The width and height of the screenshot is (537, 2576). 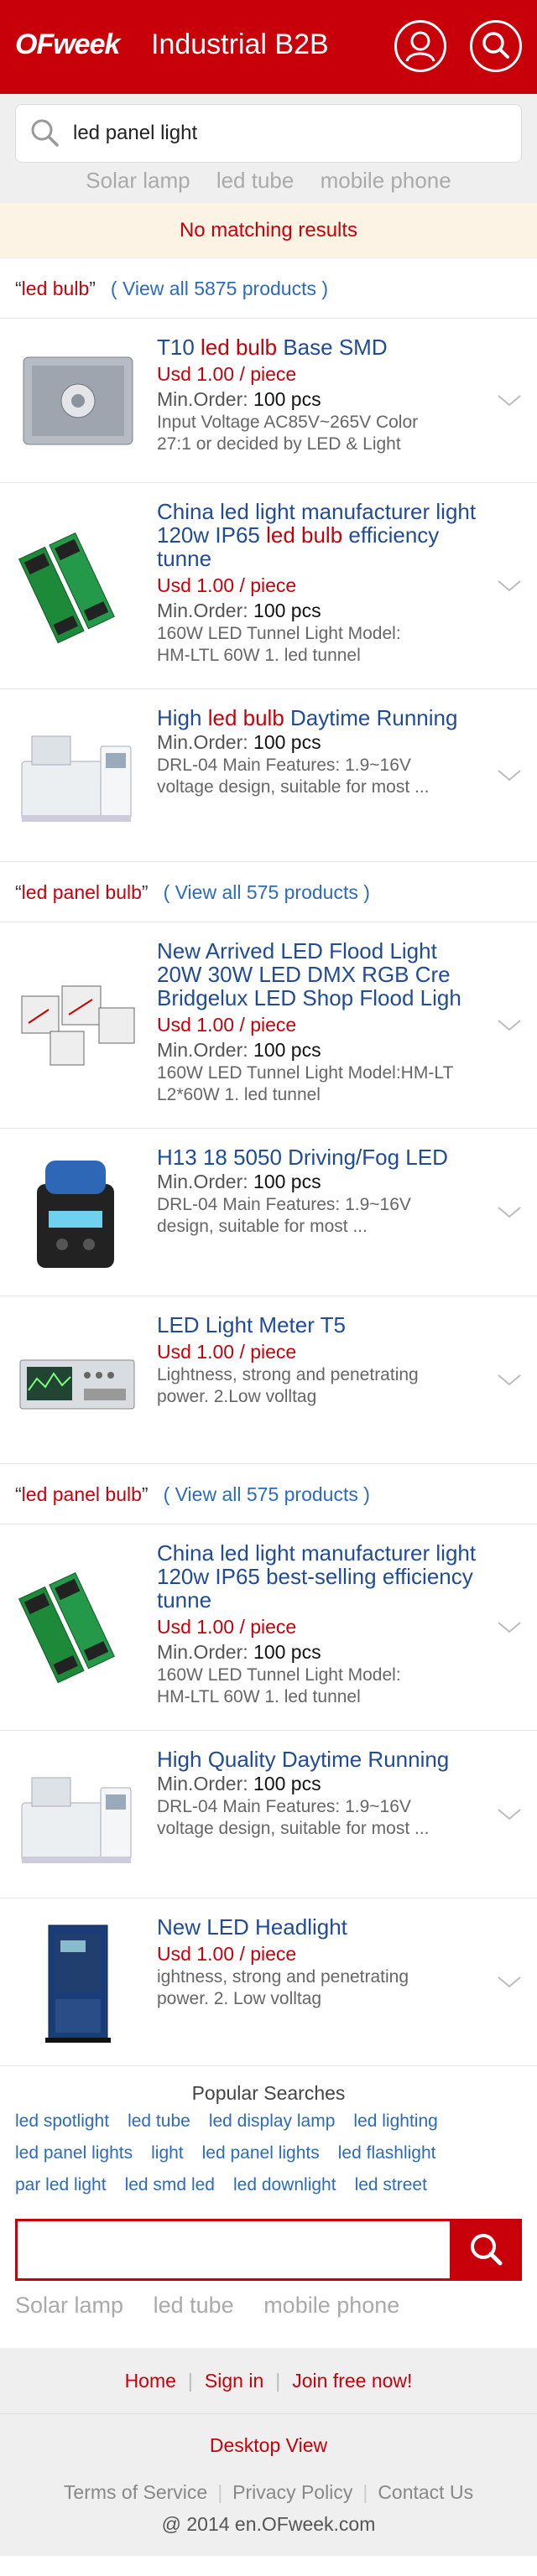 I want to click on section-header: “led bulb” ( View all 5875 products ), so click(x=268, y=288).